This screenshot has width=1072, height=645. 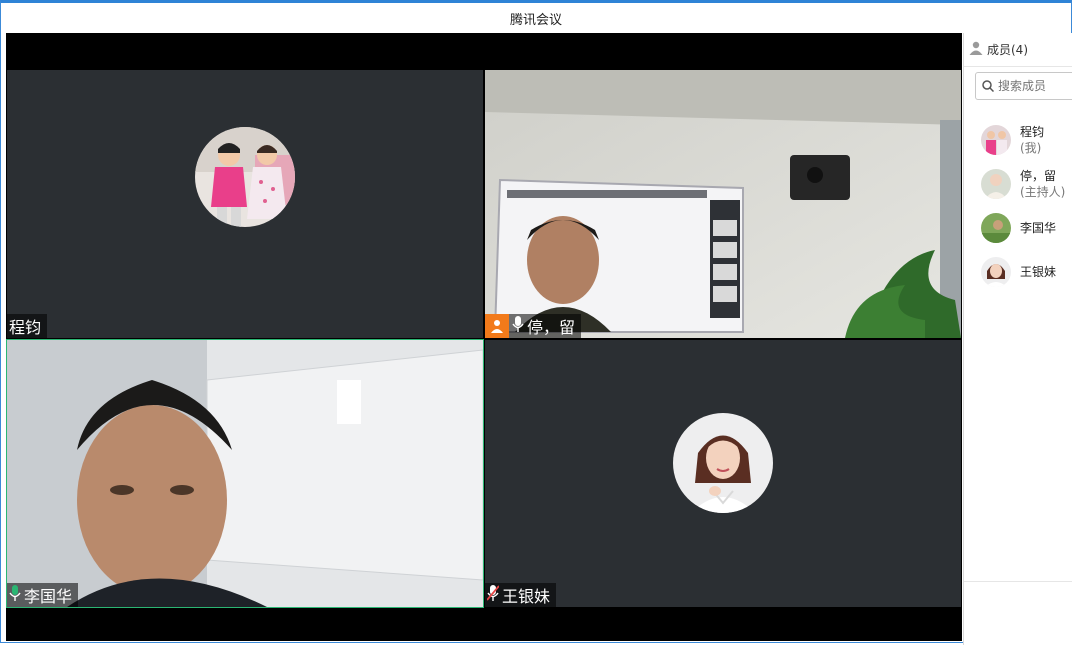 I want to click on panel-divider, so click(x=1018, y=581).